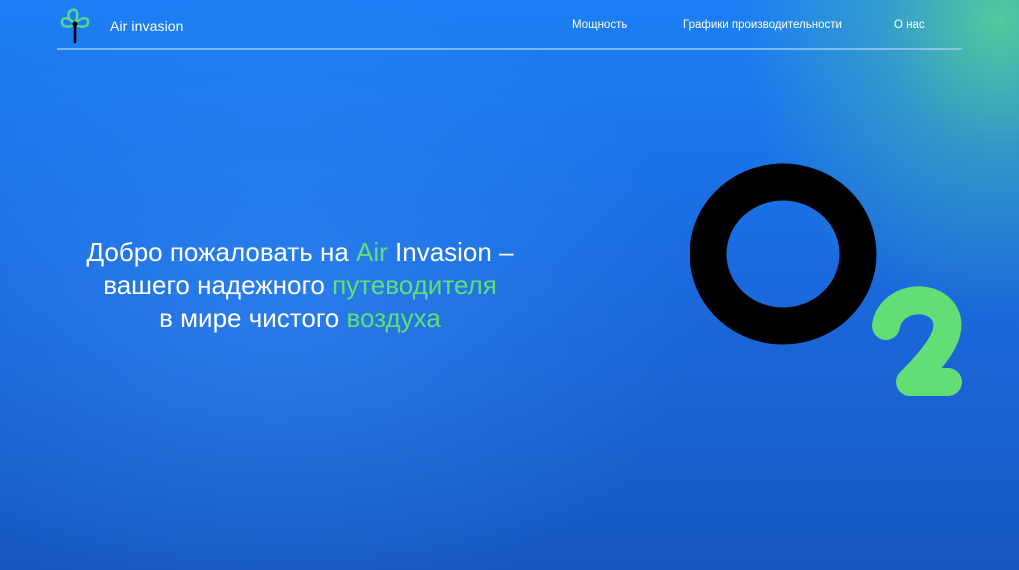  I want to click on nav-item-power: Мощность, so click(599, 25).